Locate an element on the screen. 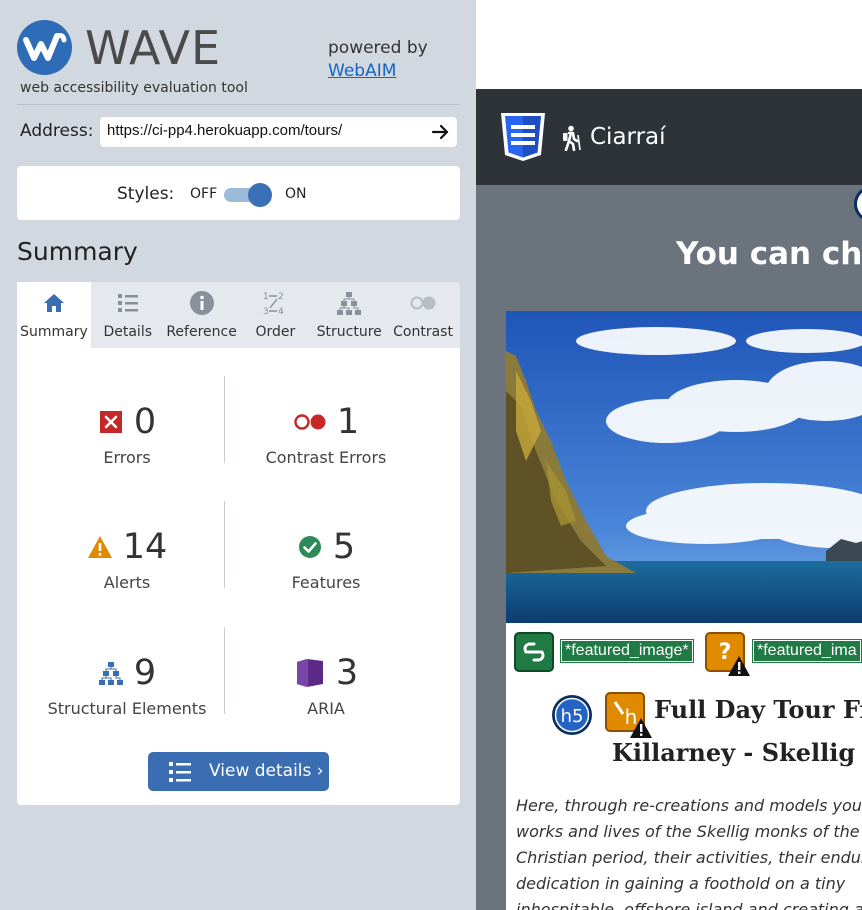 The image size is (862, 910). featured-image-tag: *featured_ima is located at coordinates (807, 651).